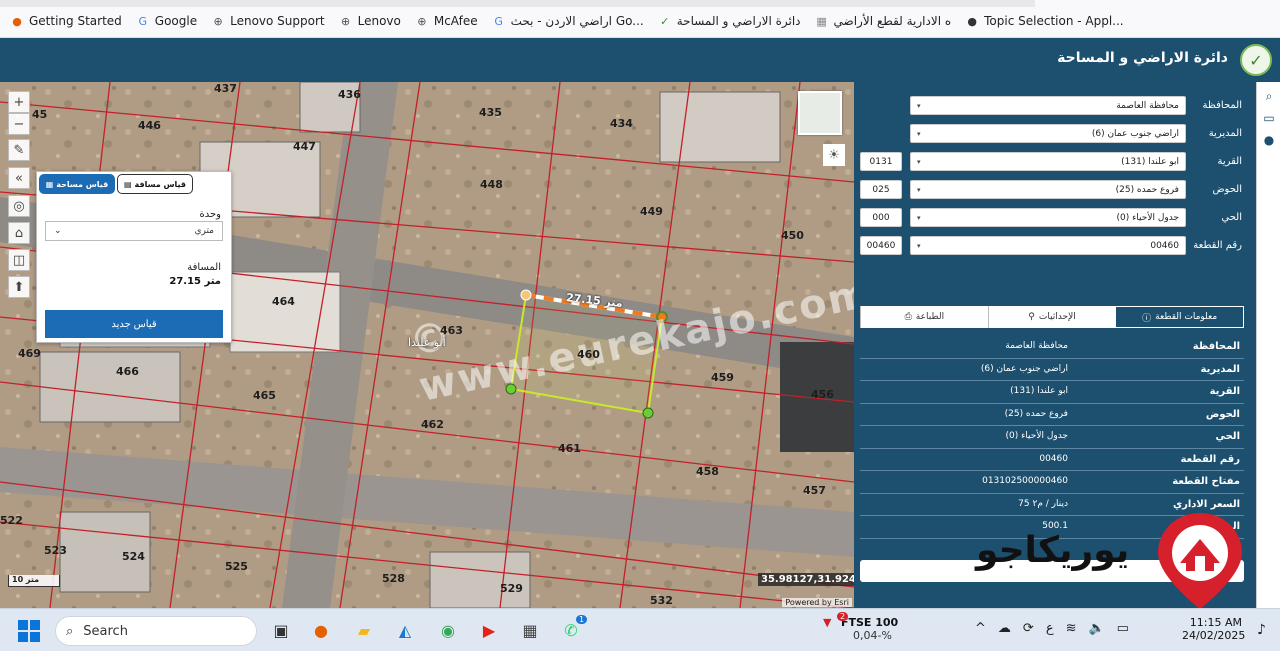  I want to click on bookmark-item: ● Getting Started, so click(66, 21).